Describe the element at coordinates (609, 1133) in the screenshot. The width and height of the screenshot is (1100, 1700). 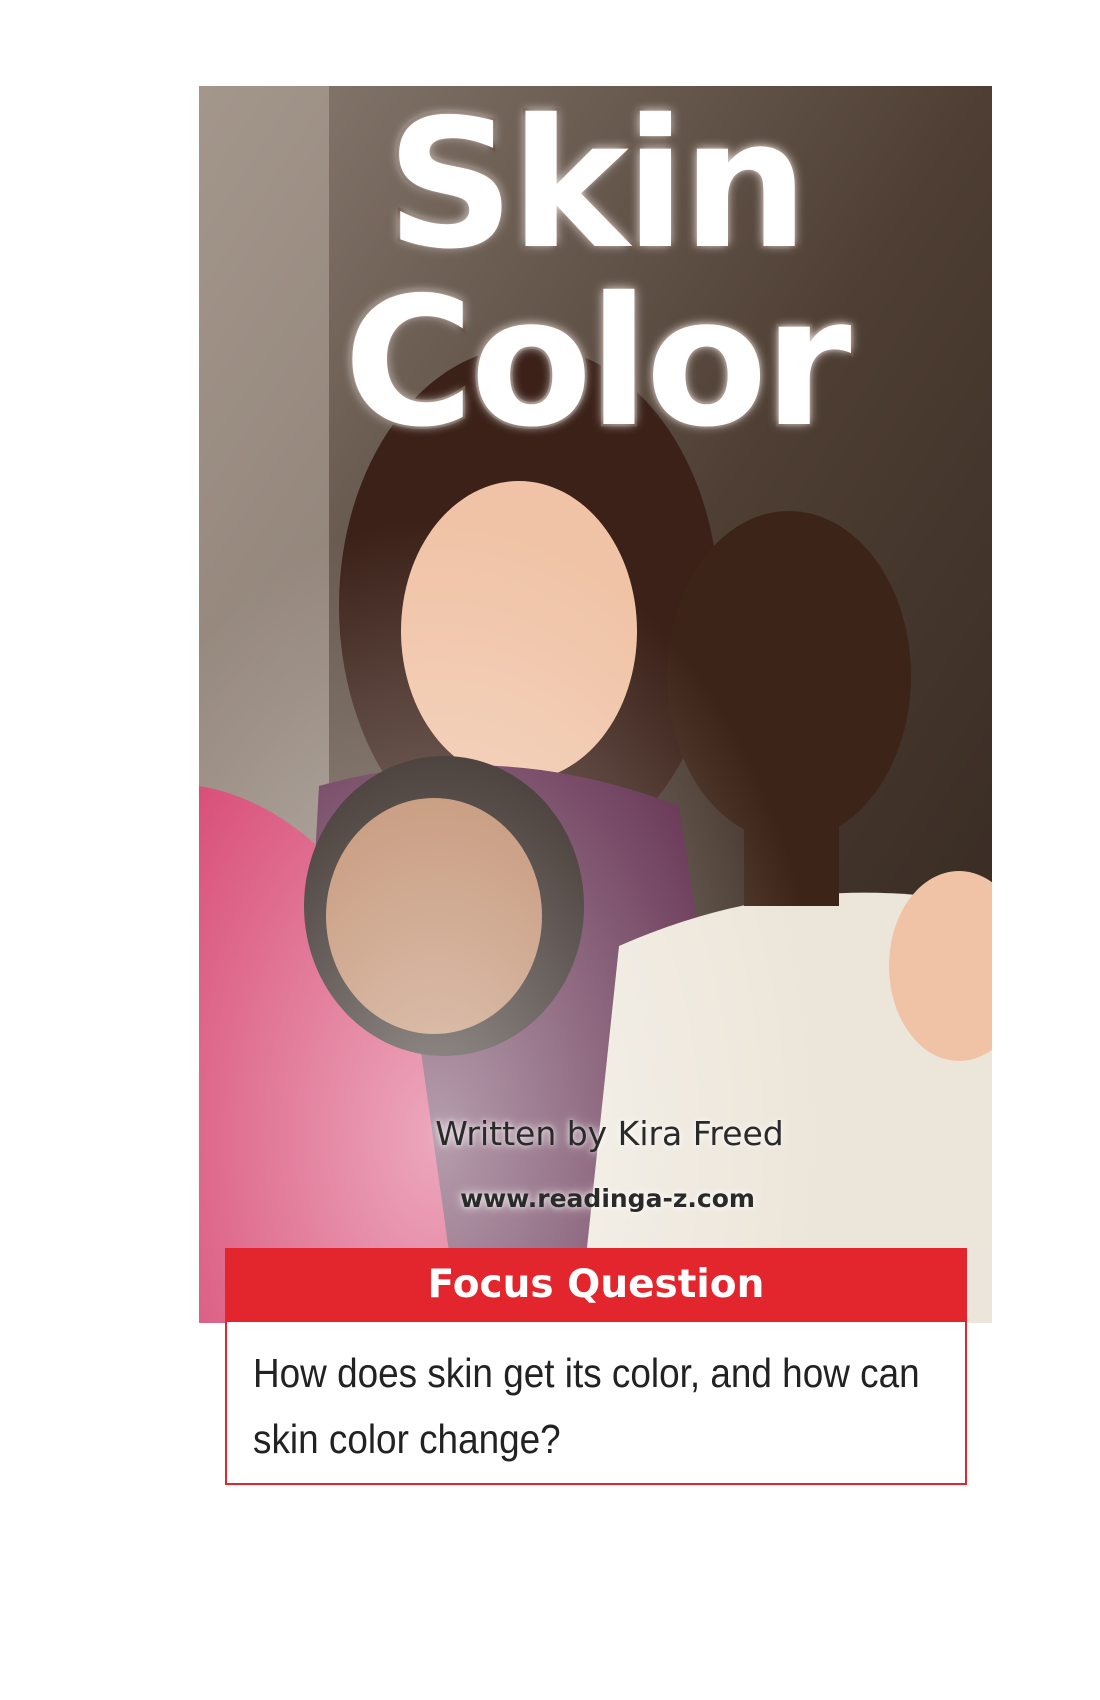
I see `author-credit: Written by Kira Freed` at that location.